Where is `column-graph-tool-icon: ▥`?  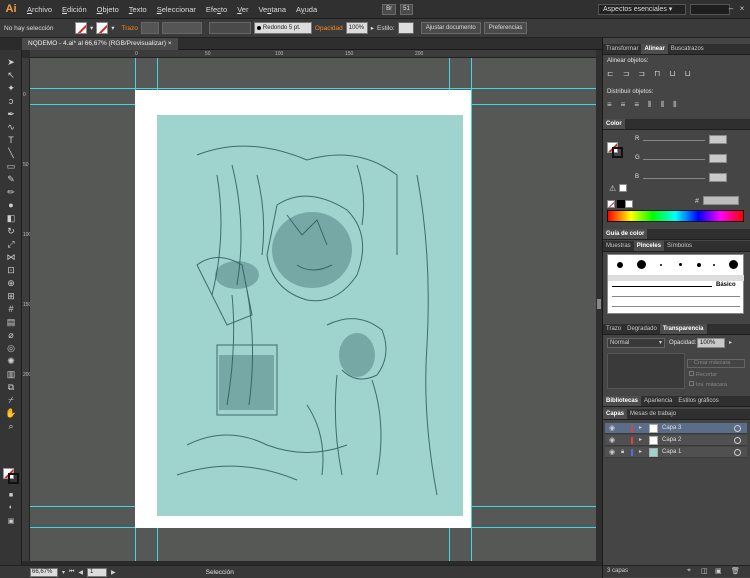 column-graph-tool-icon: ▥ is located at coordinates (11, 374).